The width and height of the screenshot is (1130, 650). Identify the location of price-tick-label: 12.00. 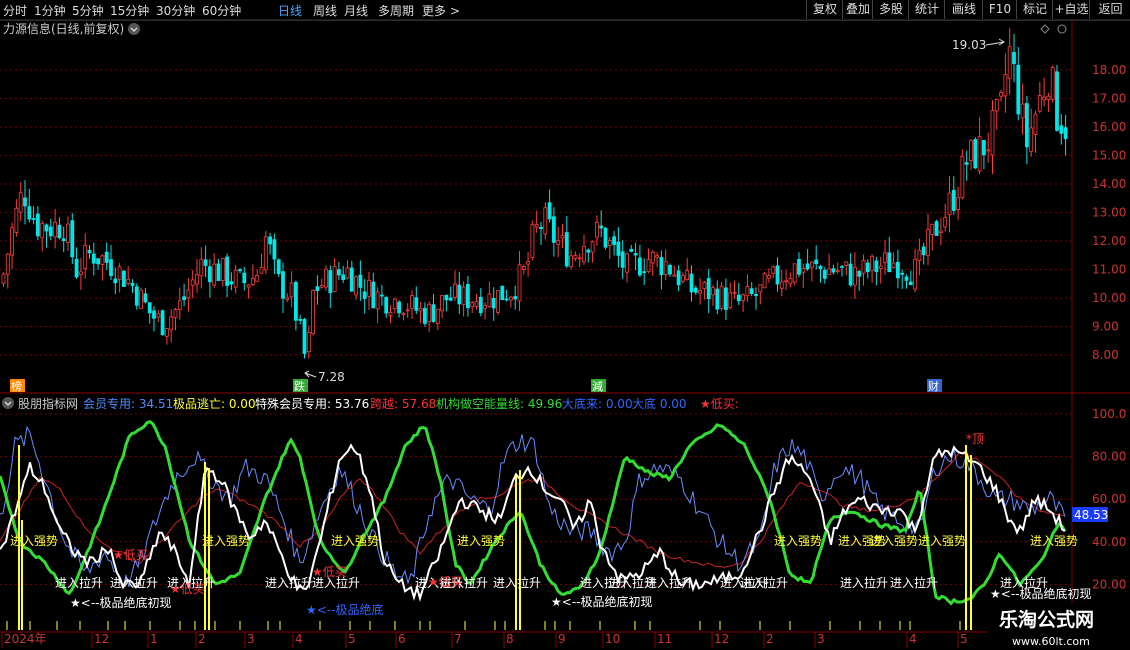
(1109, 241).